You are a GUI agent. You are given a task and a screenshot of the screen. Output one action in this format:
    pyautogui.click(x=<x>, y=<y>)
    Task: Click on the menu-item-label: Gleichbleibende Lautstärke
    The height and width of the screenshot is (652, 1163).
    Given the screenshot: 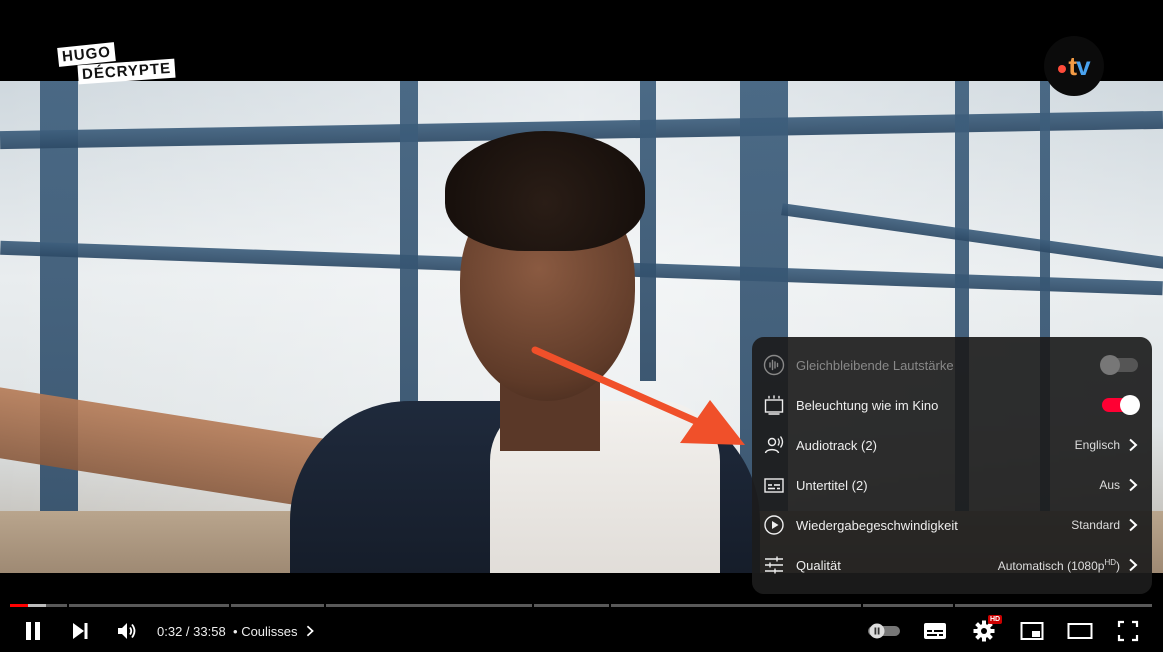 What is the action you would take?
    pyautogui.click(x=875, y=365)
    